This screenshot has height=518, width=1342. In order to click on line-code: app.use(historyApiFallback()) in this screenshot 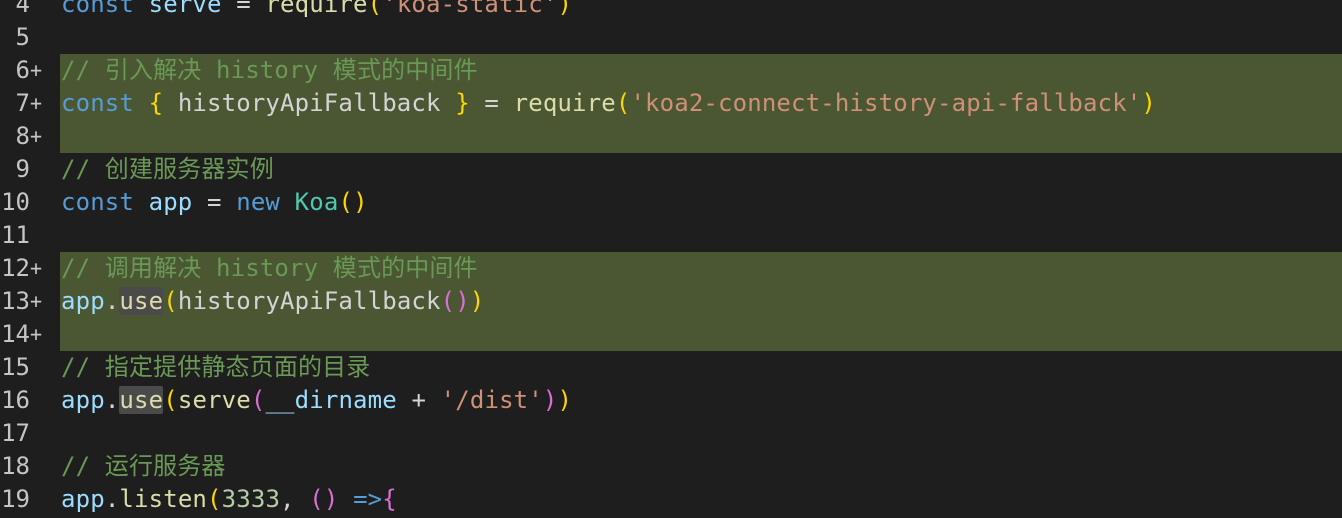, I will do `click(272, 301)`.